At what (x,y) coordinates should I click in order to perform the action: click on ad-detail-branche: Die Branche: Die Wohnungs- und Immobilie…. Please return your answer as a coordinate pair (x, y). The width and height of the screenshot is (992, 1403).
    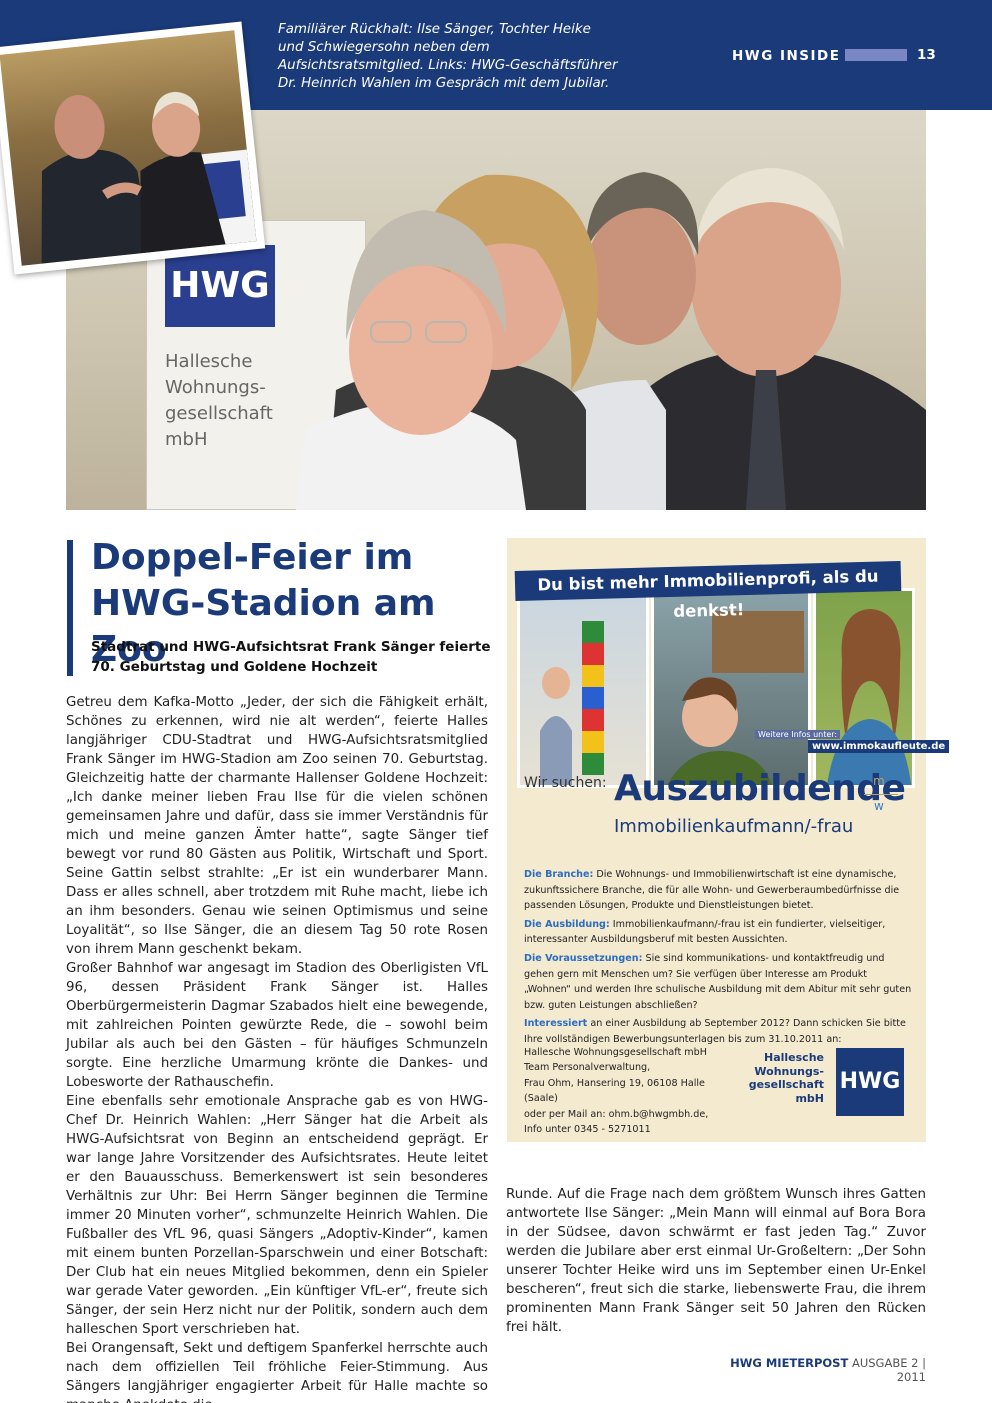
    Looking at the image, I should click on (718, 890).